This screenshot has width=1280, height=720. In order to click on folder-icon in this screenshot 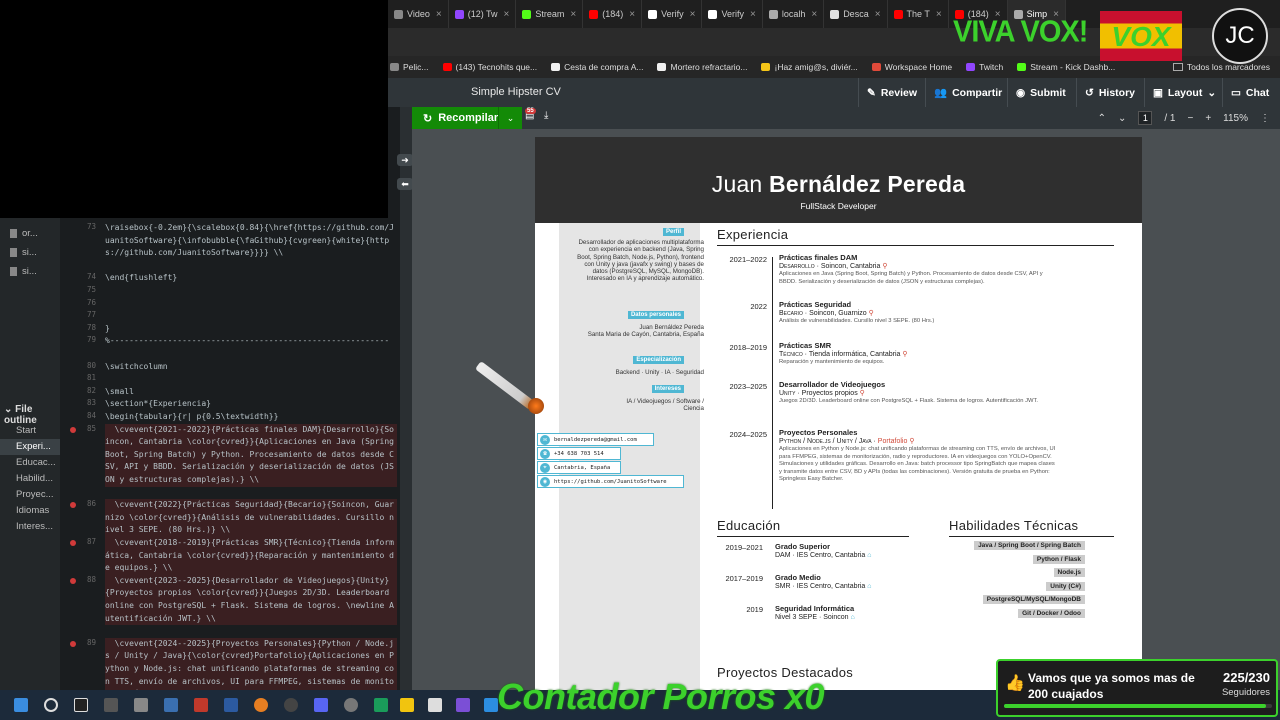, I will do `click(407, 705)`.